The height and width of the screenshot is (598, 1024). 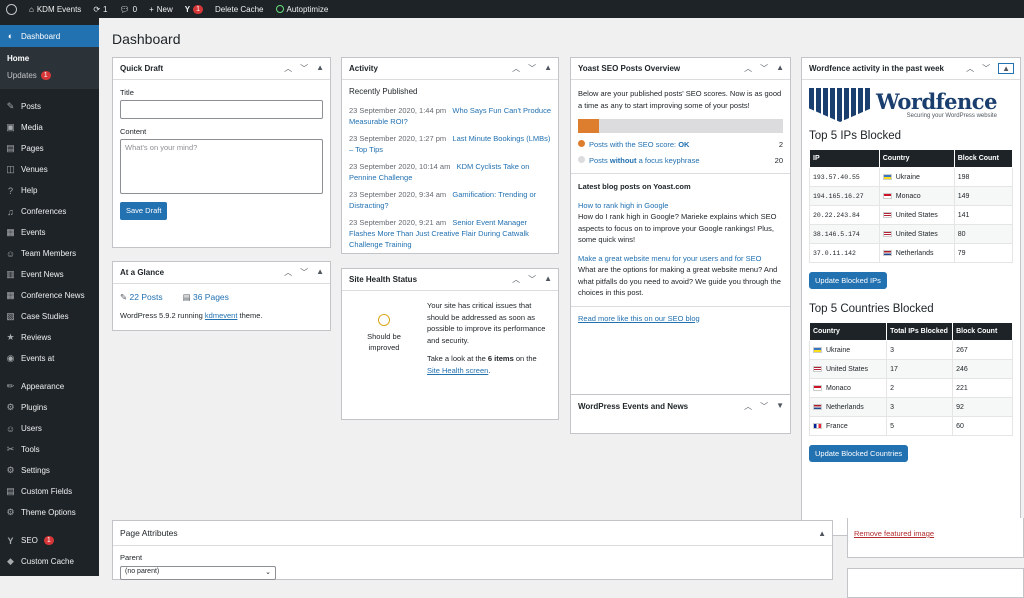 I want to click on appearance-icon: ✏, so click(x=10, y=386).